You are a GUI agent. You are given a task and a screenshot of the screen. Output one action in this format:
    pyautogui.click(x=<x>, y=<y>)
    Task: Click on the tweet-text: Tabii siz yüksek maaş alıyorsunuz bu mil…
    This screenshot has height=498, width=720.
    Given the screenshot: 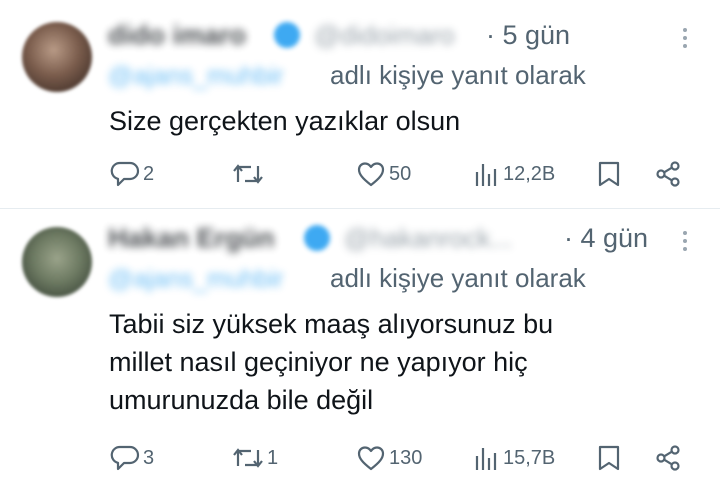 What is the action you would take?
    pyautogui.click(x=331, y=362)
    